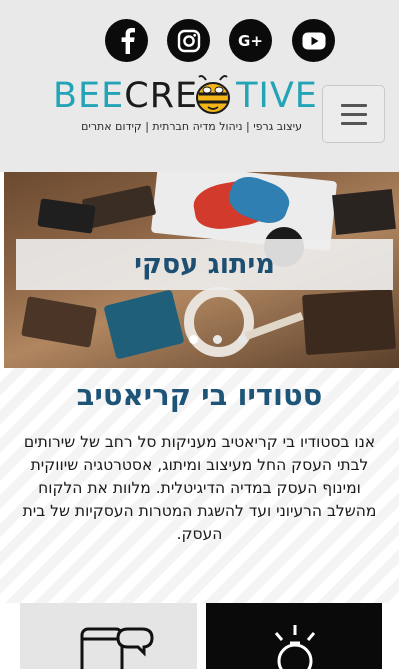  I want to click on instagram-icon, so click(188, 40).